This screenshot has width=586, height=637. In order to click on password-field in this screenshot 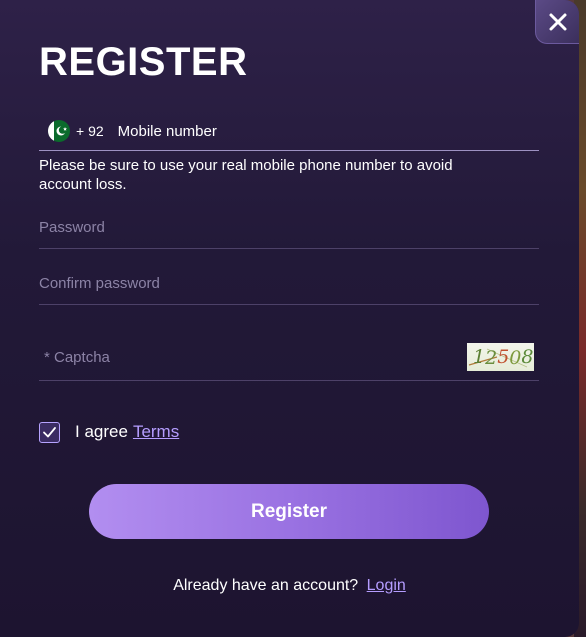, I will do `click(289, 227)`.